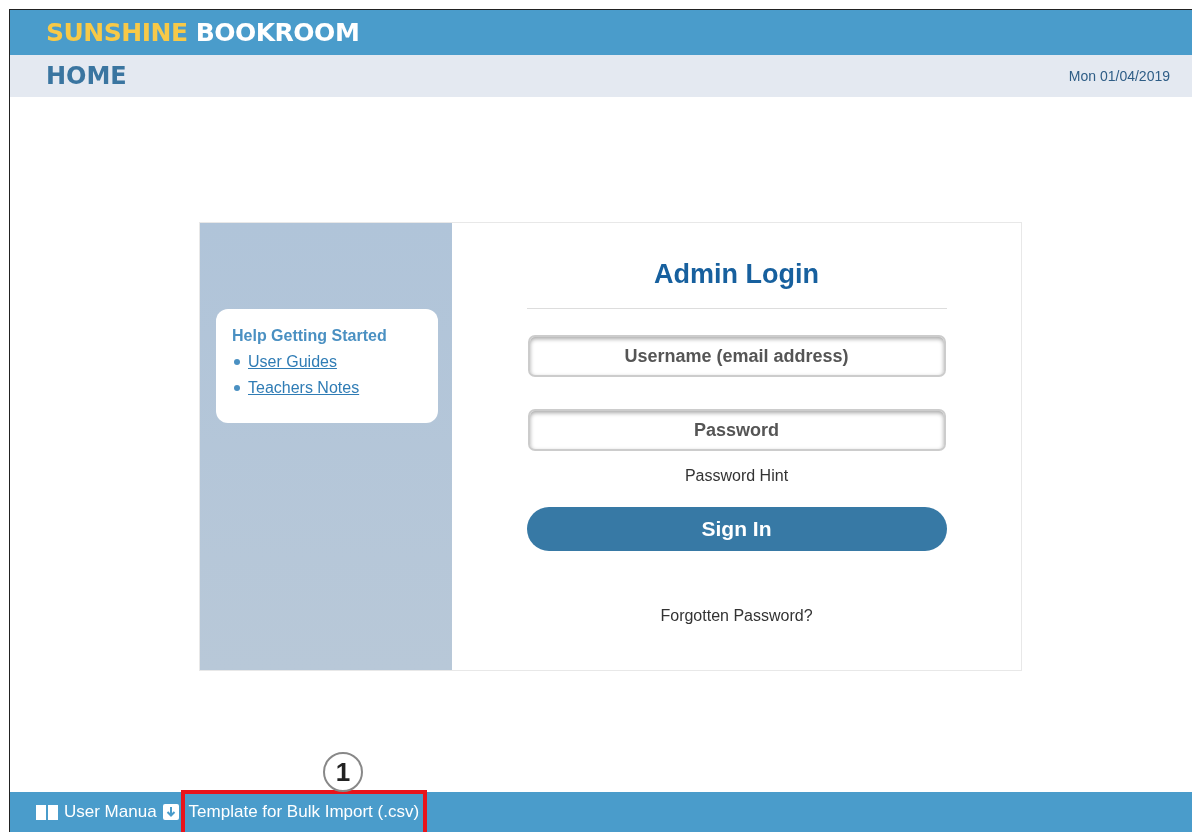 The width and height of the screenshot is (1192, 832). What do you see at coordinates (736, 356) in the screenshot?
I see `username-field: Username (email address)` at bounding box center [736, 356].